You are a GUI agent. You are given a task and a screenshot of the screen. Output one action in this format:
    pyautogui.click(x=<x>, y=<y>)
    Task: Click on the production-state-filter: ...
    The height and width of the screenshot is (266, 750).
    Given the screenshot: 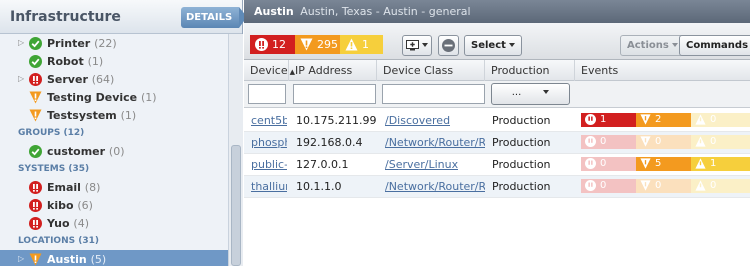 What is the action you would take?
    pyautogui.click(x=530, y=94)
    